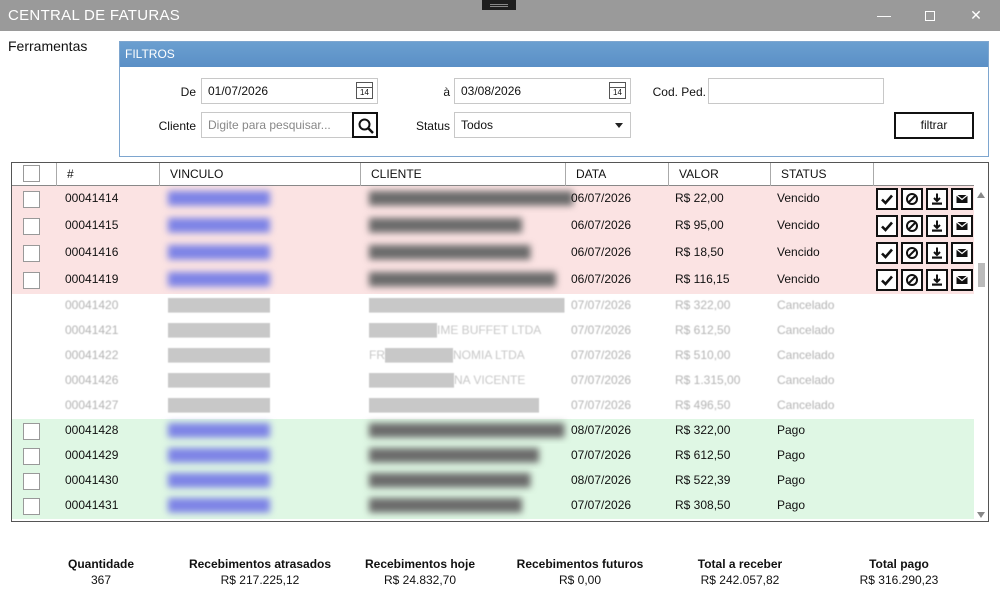 This screenshot has width=1000, height=597. What do you see at coordinates (796, 91) in the screenshot?
I see `order-code-input` at bounding box center [796, 91].